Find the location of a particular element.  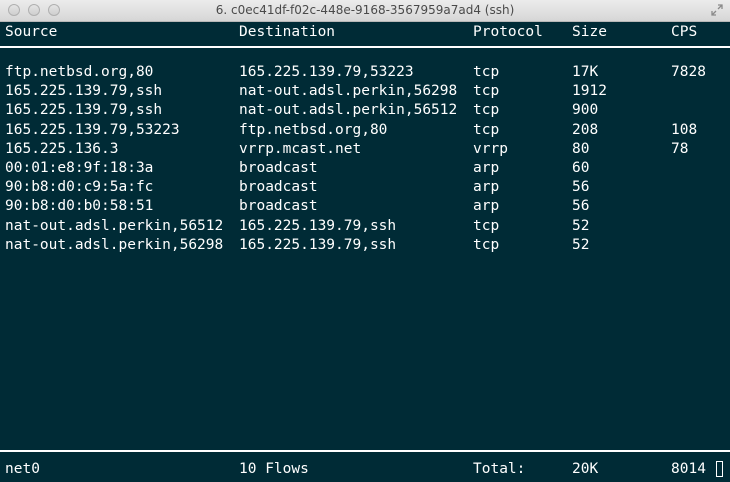

flow-destination: 165.225.139.79,53223 is located at coordinates (326, 72).